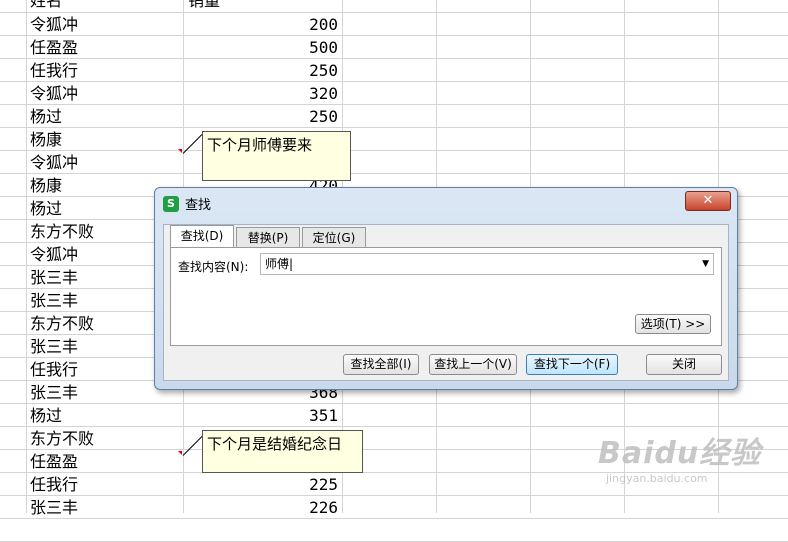 The width and height of the screenshot is (788, 542). I want to click on find-panel: 查找内容(N): 师傅| ▼ 选项(T) >>, so click(446, 296).